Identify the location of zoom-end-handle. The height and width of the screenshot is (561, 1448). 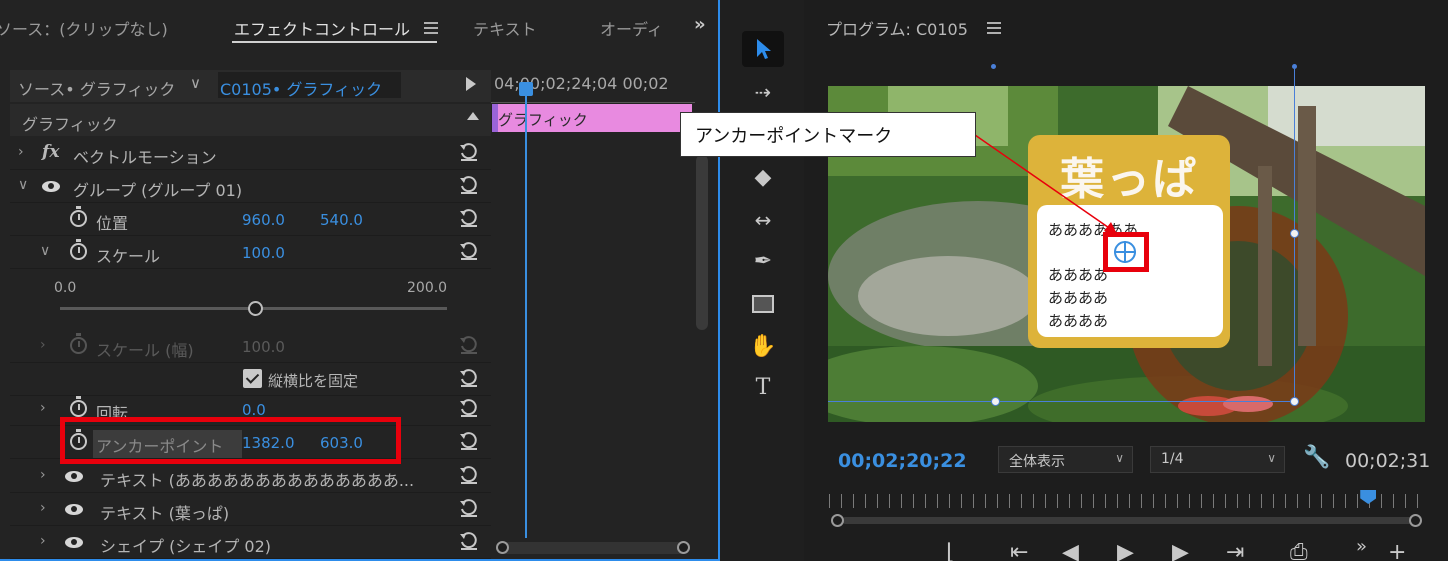
(1415, 520).